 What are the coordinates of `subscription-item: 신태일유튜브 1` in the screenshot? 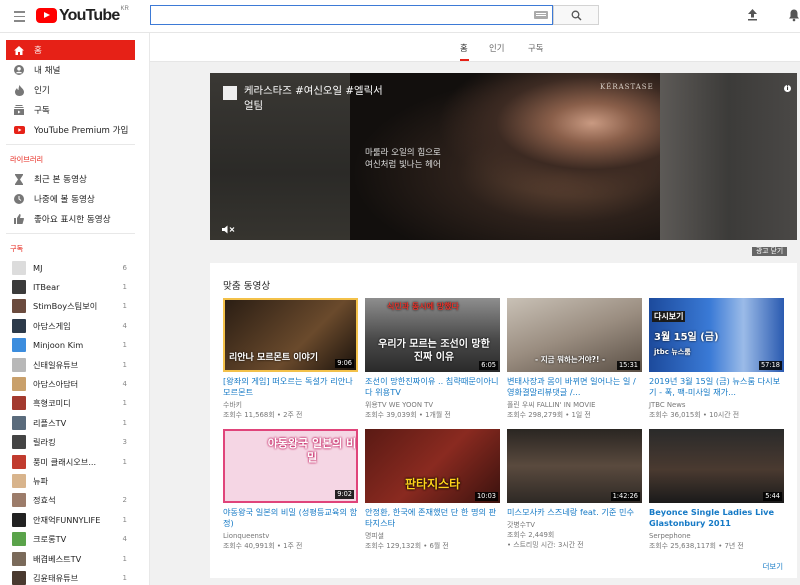 It's located at (74, 364).